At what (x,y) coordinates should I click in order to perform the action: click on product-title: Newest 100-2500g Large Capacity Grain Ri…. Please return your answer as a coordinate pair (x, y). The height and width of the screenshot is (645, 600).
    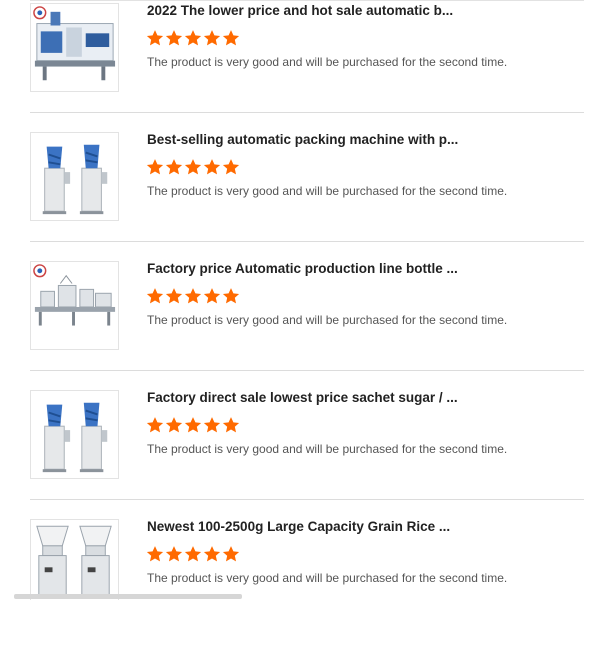
    Looking at the image, I should click on (357, 526).